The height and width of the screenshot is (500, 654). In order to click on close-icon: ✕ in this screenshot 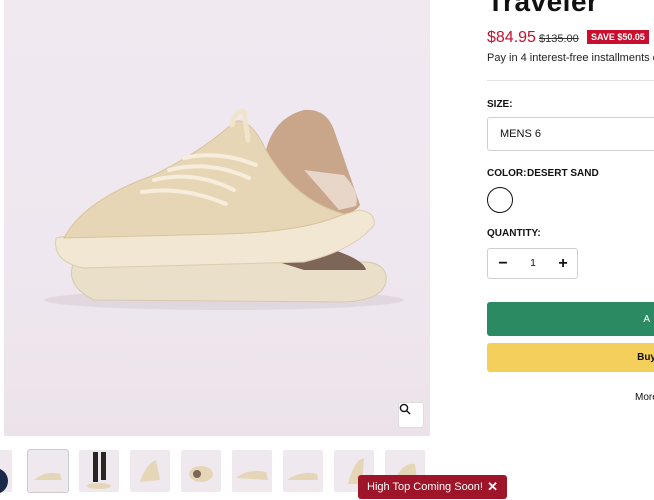, I will do `click(492, 487)`.